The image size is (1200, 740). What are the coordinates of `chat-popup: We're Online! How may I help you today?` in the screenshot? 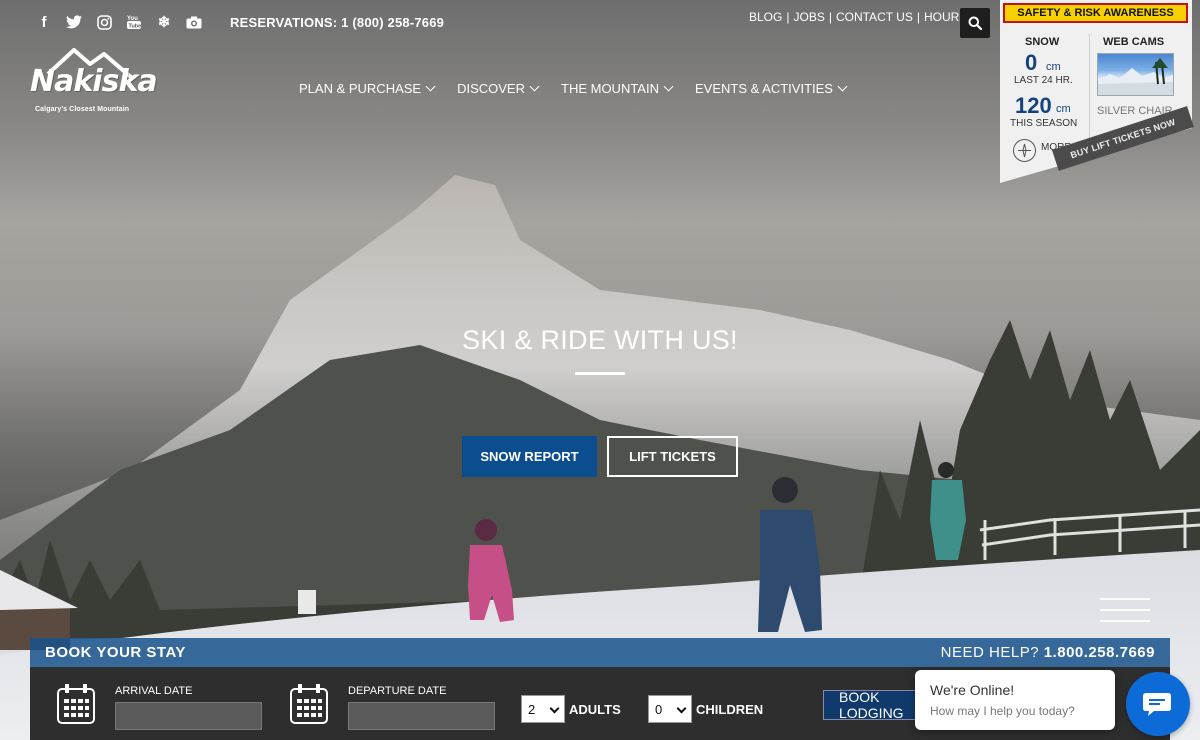 It's located at (1015, 700).